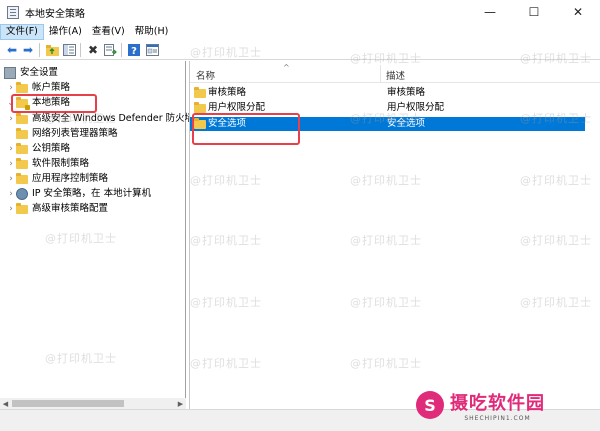 The image size is (600, 431). Describe the element at coordinates (497, 418) in the screenshot. I see `brand-url: SHECHIPIN1.COM` at that location.